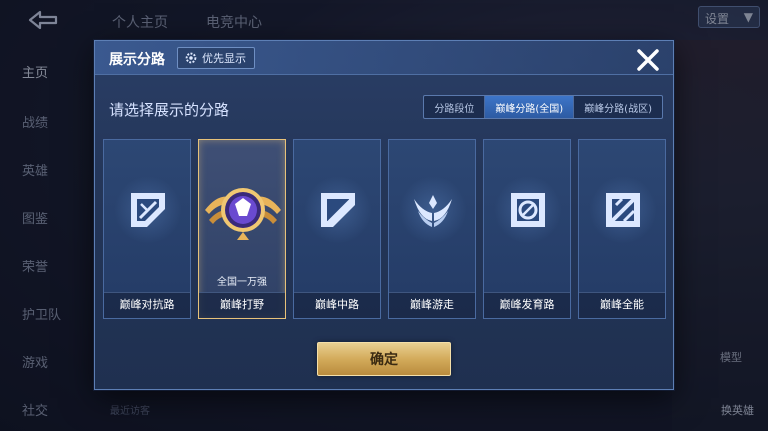 The height and width of the screenshot is (431, 768). I want to click on card-rank: 全国一万强, so click(242, 282).